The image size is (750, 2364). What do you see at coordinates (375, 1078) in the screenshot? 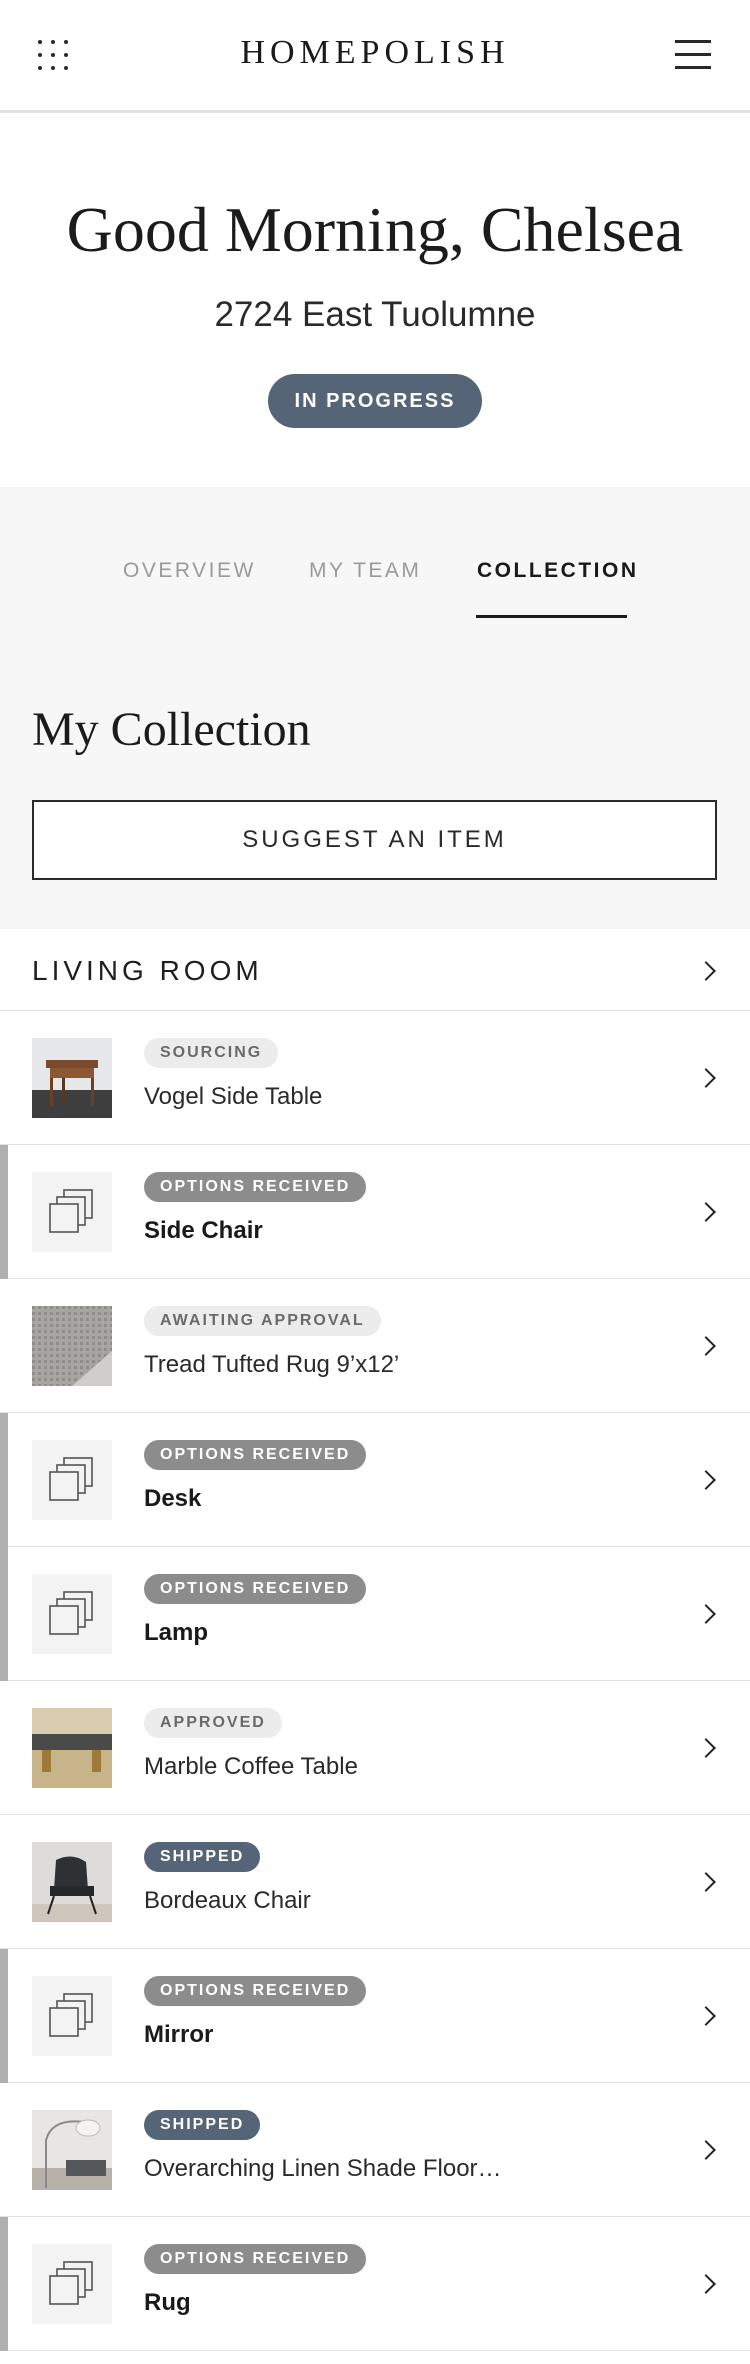
I see `collection-item-row: SOURCING Vogel Side Table` at bounding box center [375, 1078].